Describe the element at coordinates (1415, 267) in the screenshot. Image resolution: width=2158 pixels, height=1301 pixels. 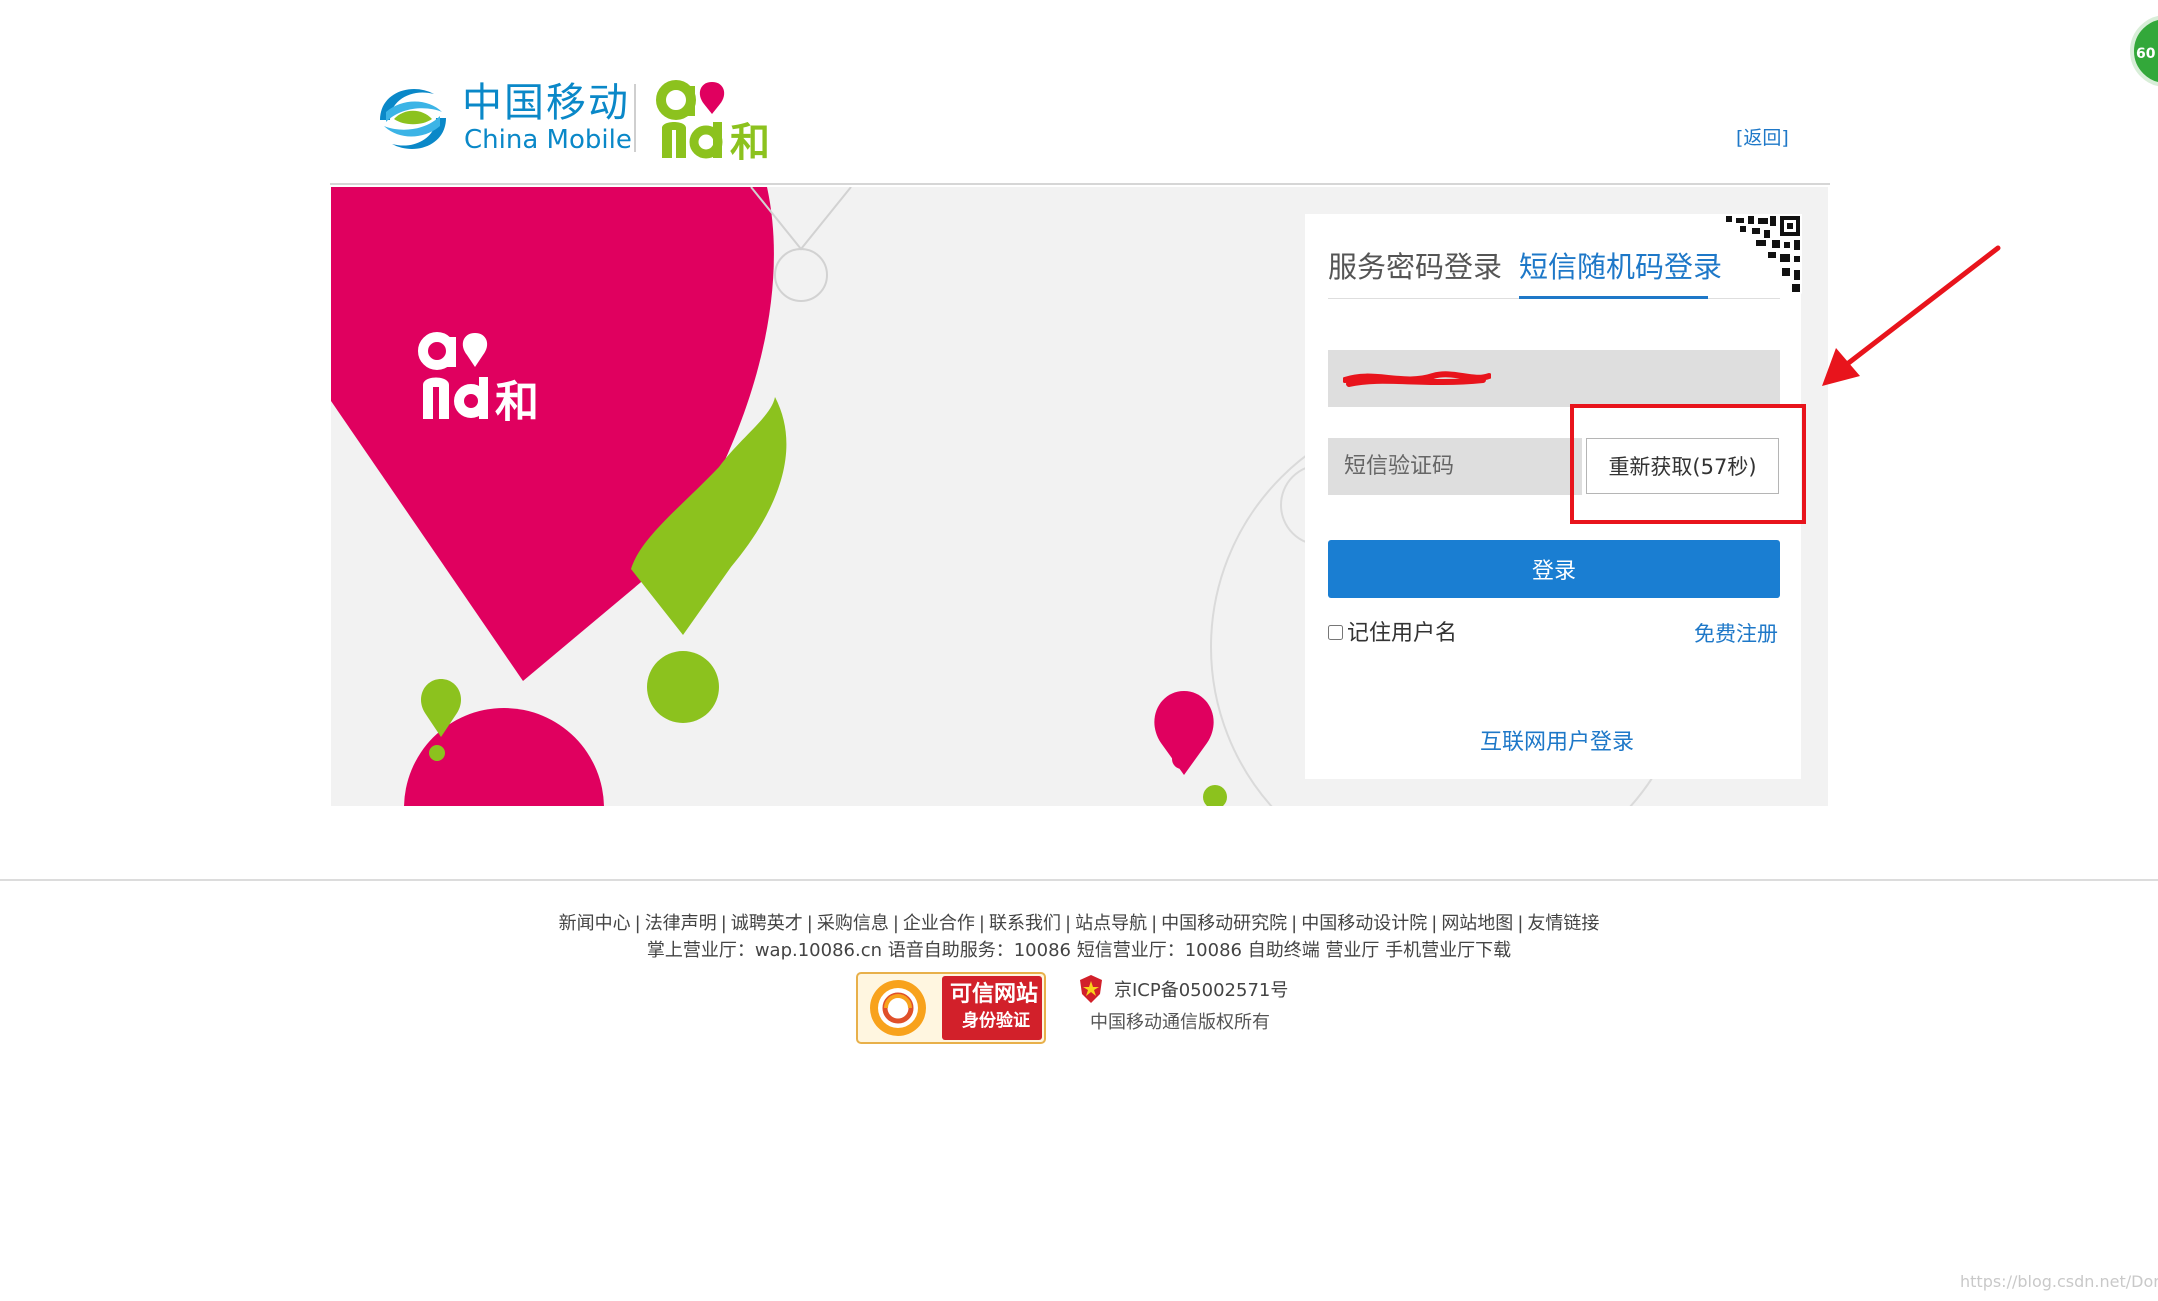
I see `tab-password-login: 服务密码登录` at that location.